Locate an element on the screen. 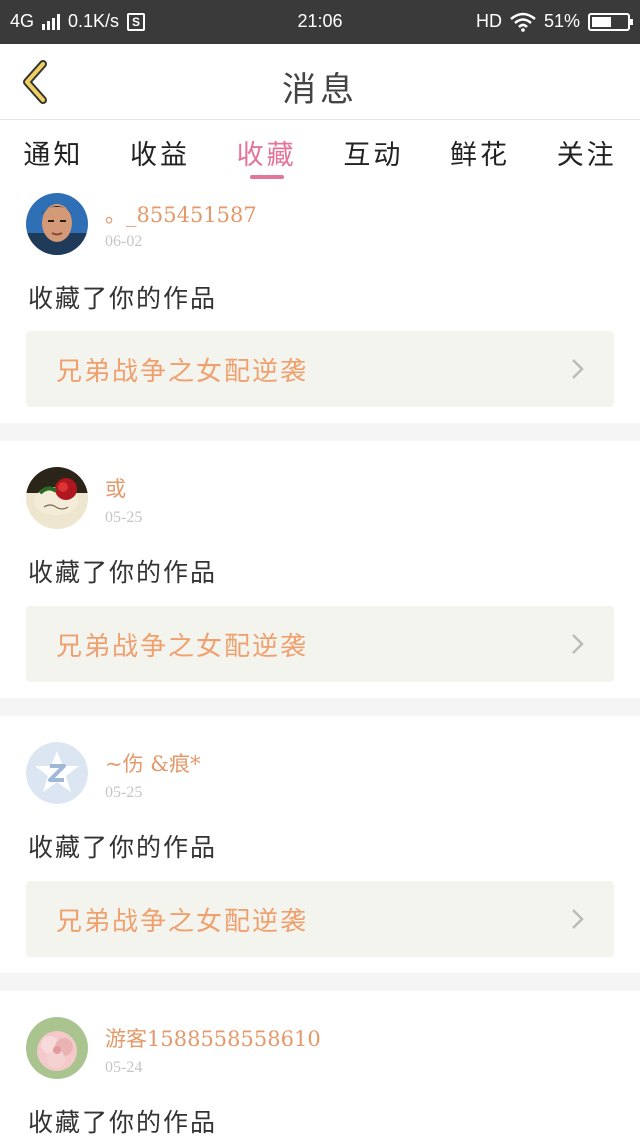  wifi-icon is located at coordinates (523, 22).